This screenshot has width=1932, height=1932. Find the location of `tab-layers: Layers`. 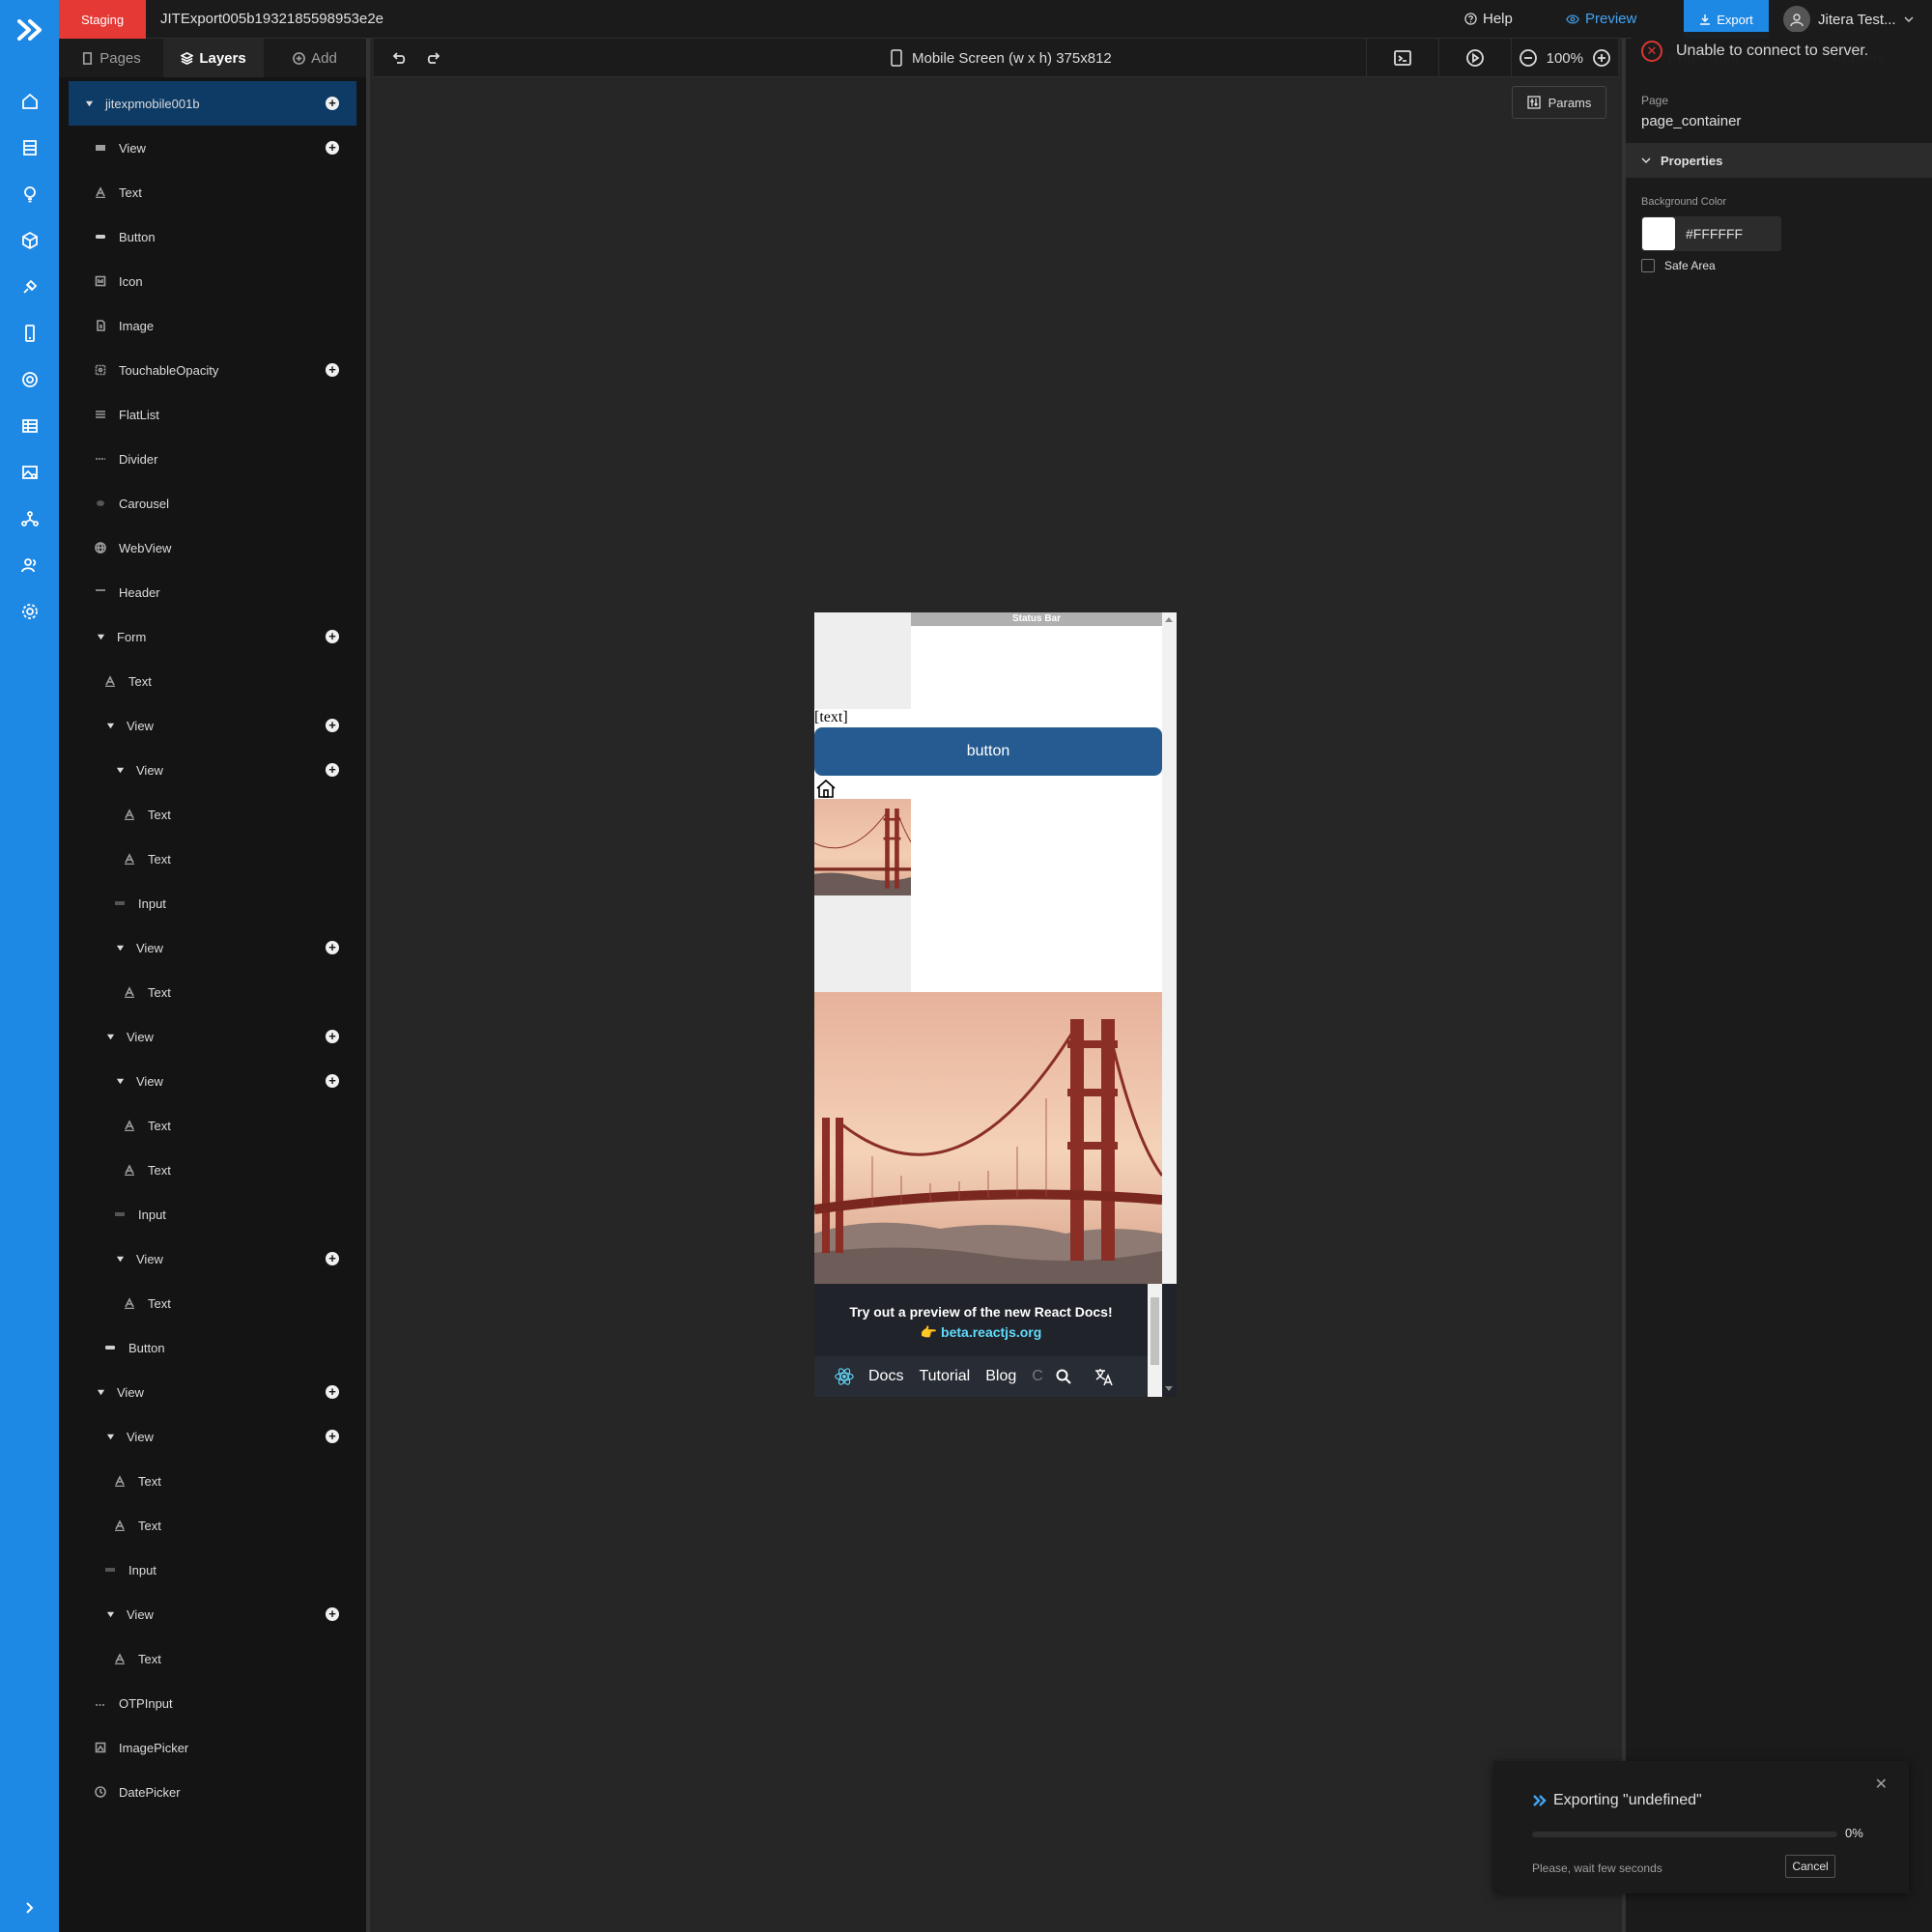

tab-layers: Layers is located at coordinates (213, 58).